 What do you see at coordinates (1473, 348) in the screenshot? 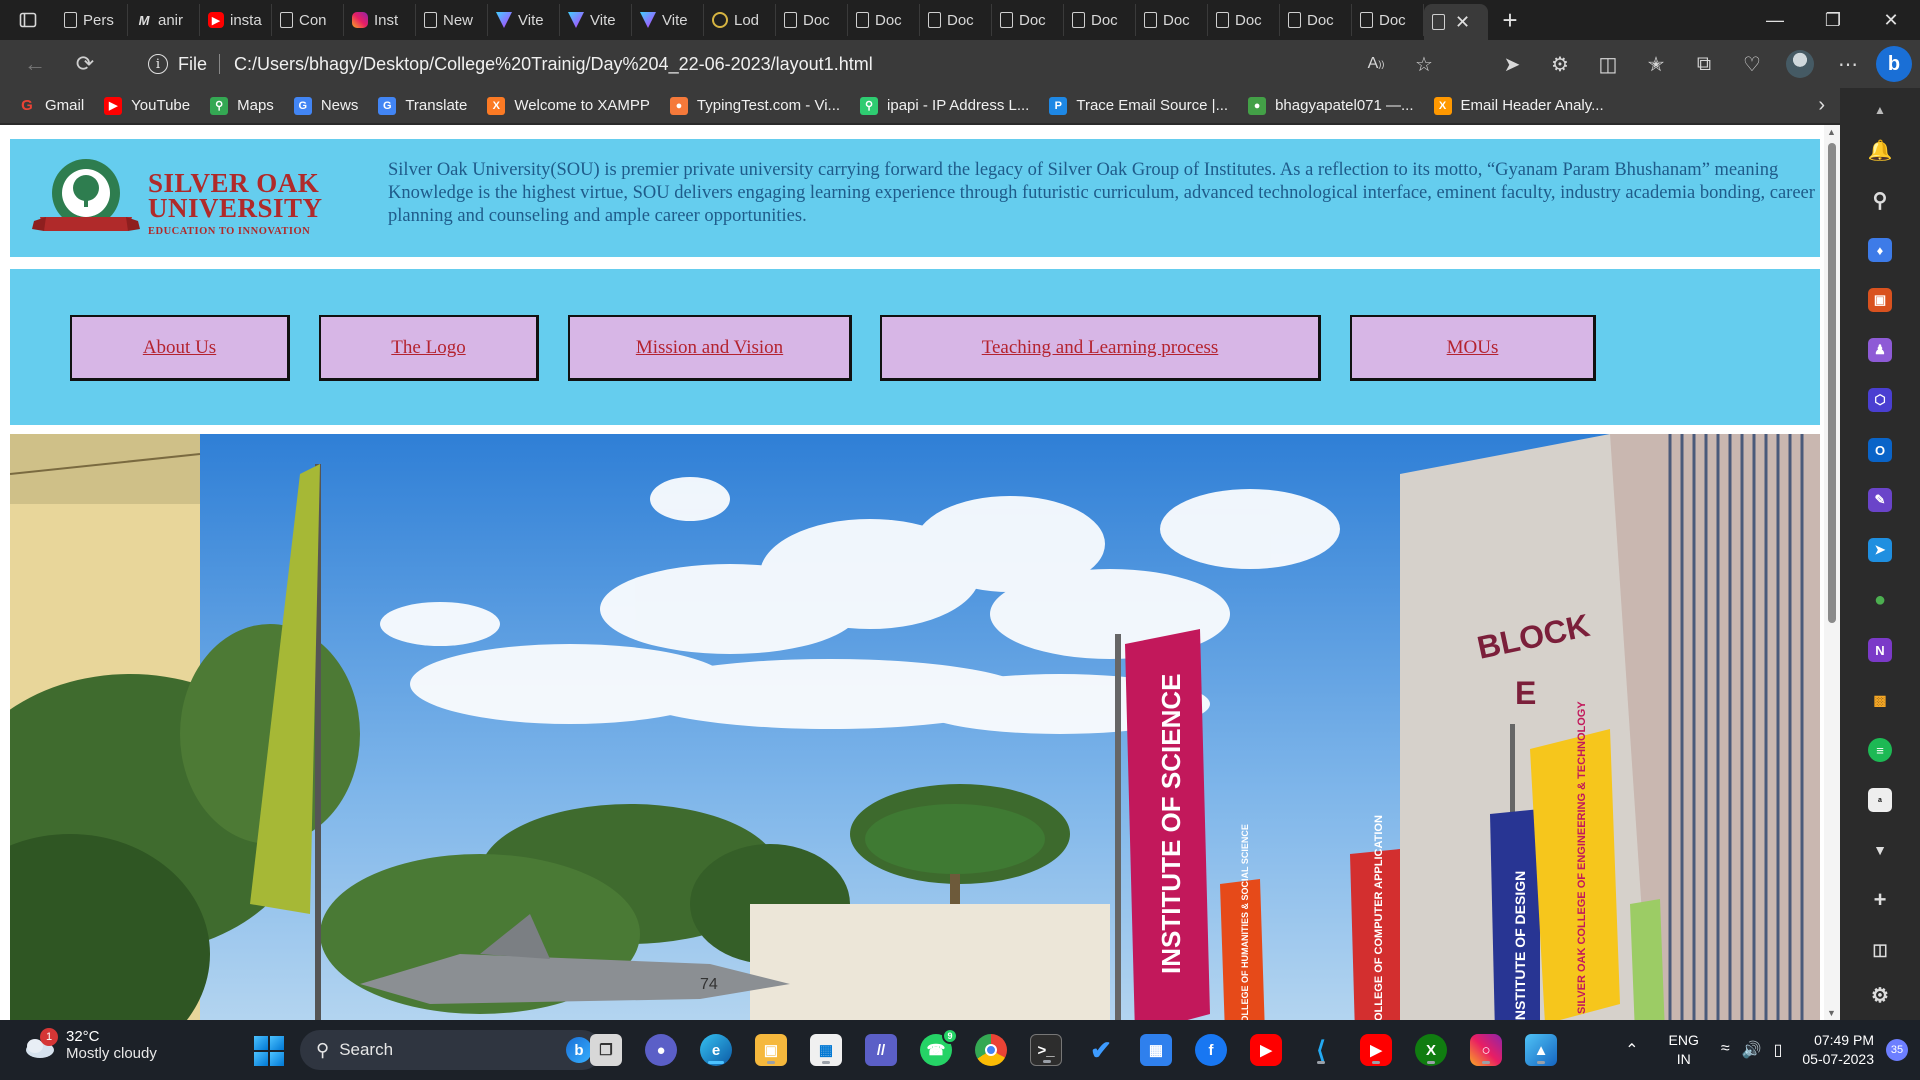
I see `nav-link-mous: MOUs` at bounding box center [1473, 348].